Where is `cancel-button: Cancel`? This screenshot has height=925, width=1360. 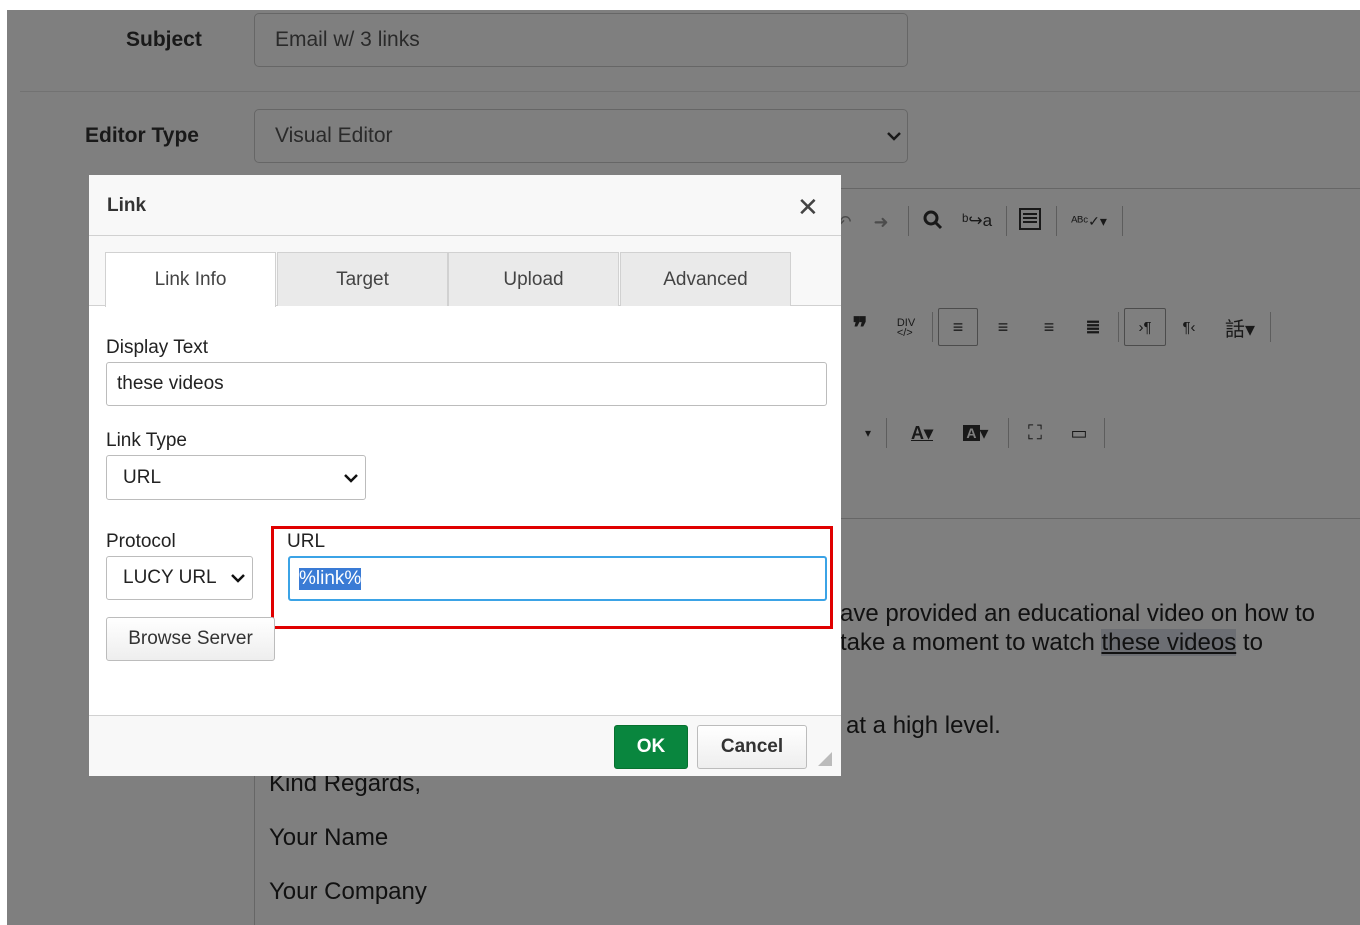
cancel-button: Cancel is located at coordinates (752, 747).